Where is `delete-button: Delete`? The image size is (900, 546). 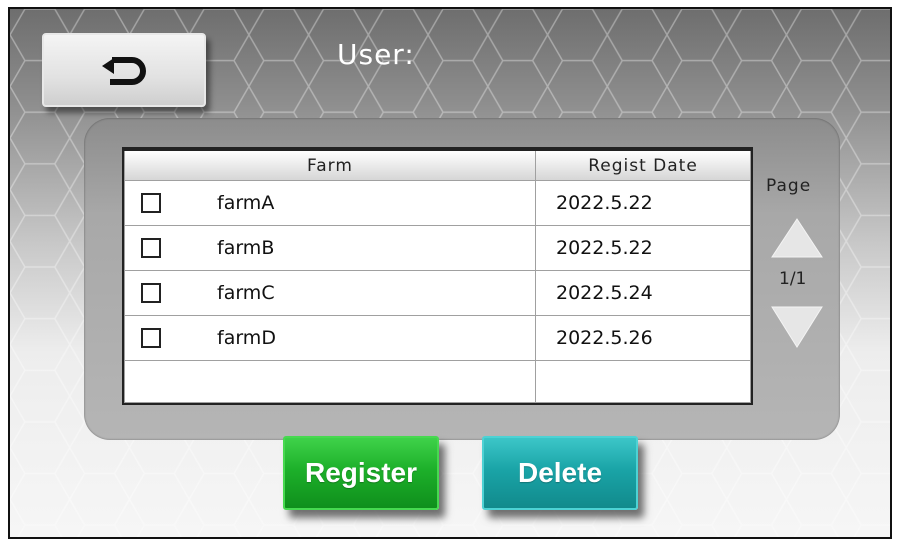
delete-button: Delete is located at coordinates (560, 473).